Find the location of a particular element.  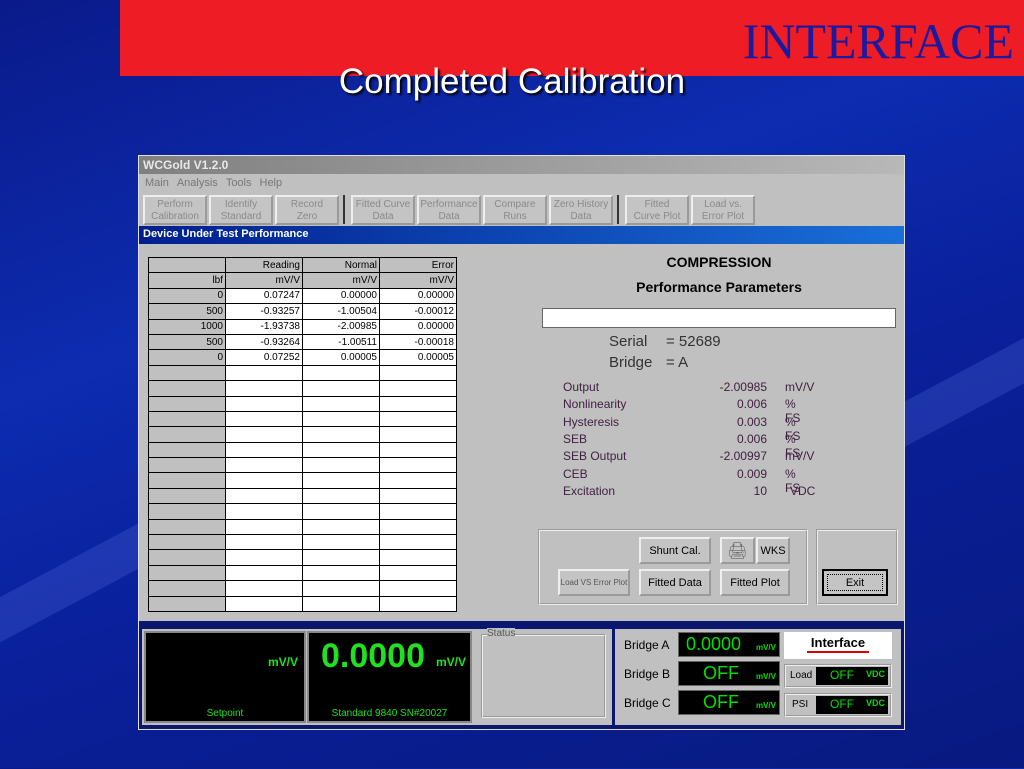

table-cell: -1.00511 is located at coordinates (341, 342).